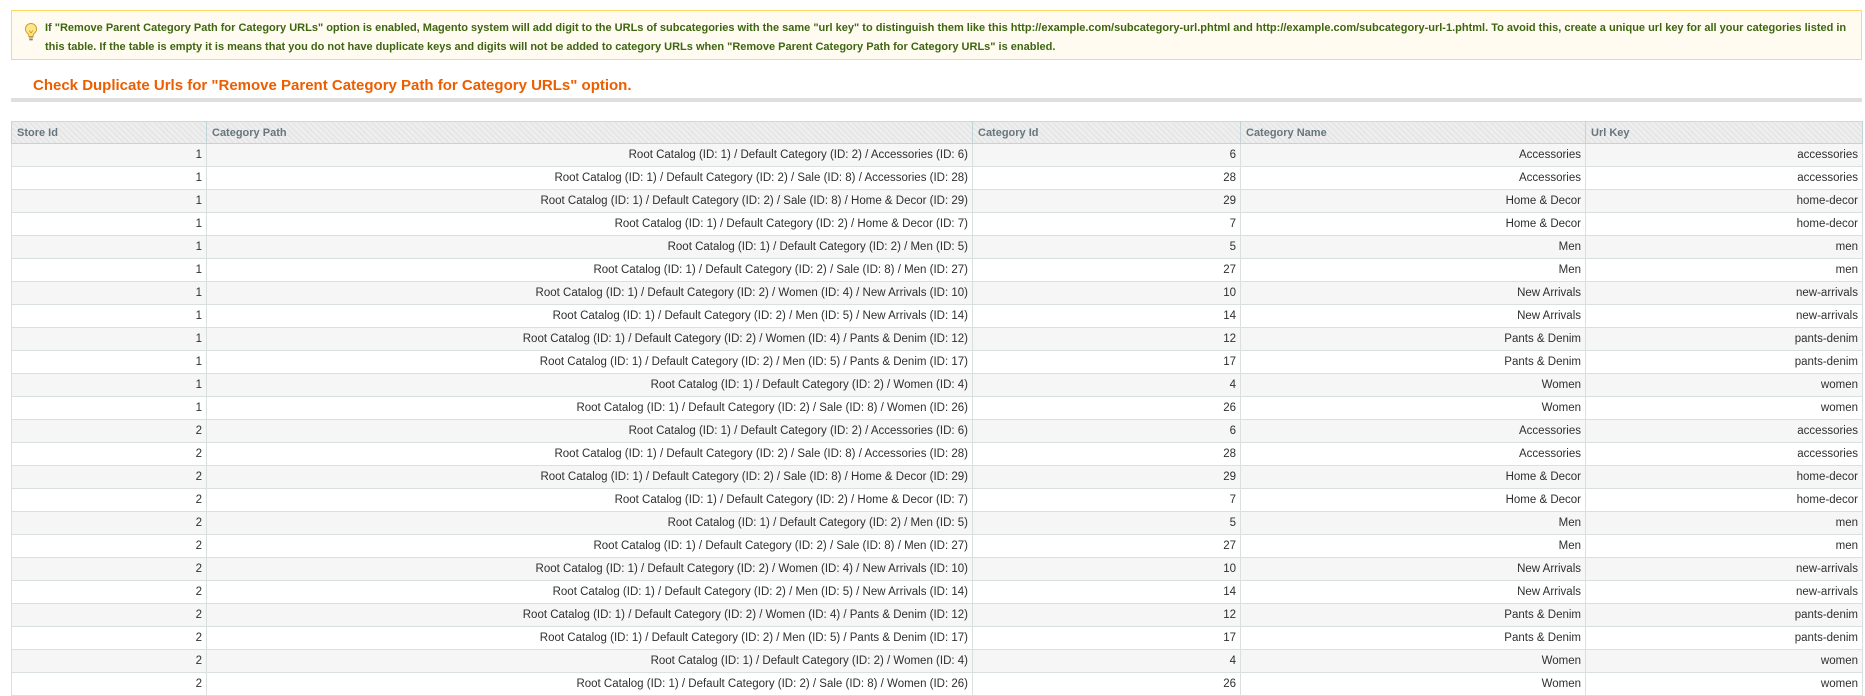  What do you see at coordinates (1106, 454) in the screenshot?
I see `category-id-cell: 28` at bounding box center [1106, 454].